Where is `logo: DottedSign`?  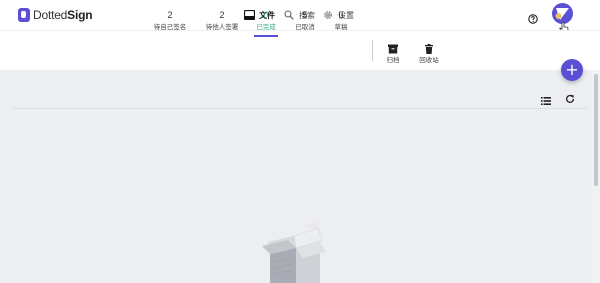 logo: DottedSign is located at coordinates (55, 15).